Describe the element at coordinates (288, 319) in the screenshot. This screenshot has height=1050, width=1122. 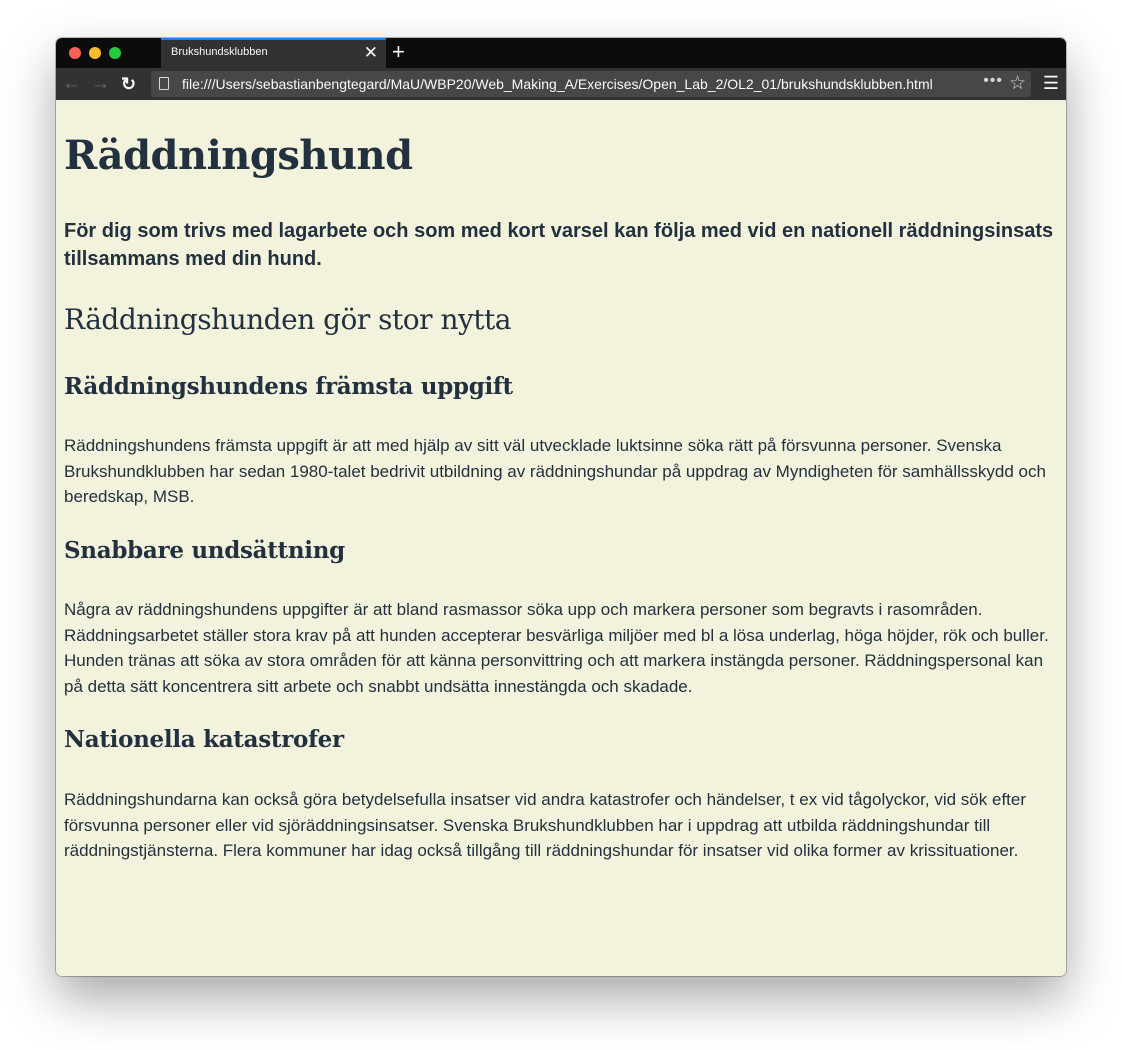
I see `page-subtitle: Räddningshunden gör stor nytta` at that location.